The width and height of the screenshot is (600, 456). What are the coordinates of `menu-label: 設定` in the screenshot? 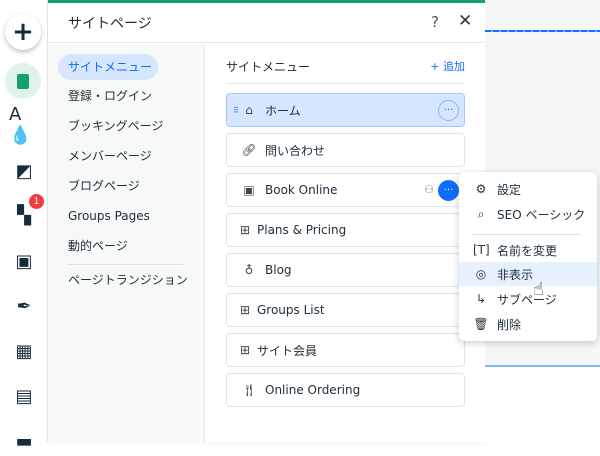 It's located at (509, 189).